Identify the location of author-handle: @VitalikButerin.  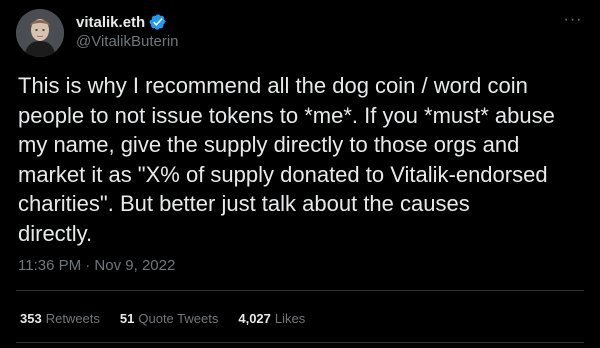
(127, 41).